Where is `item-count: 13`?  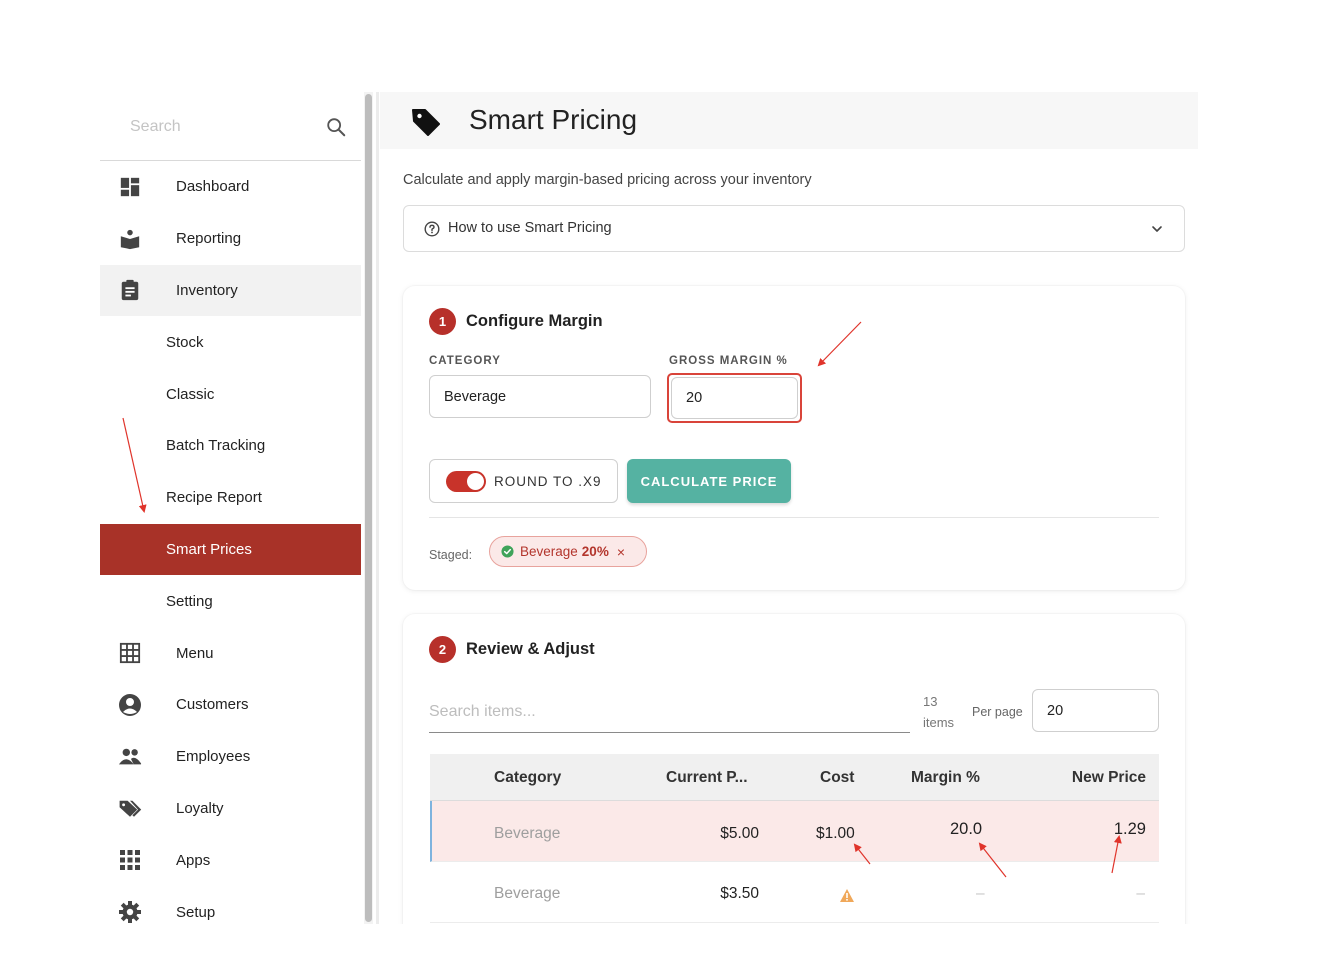 item-count: 13 is located at coordinates (930, 701).